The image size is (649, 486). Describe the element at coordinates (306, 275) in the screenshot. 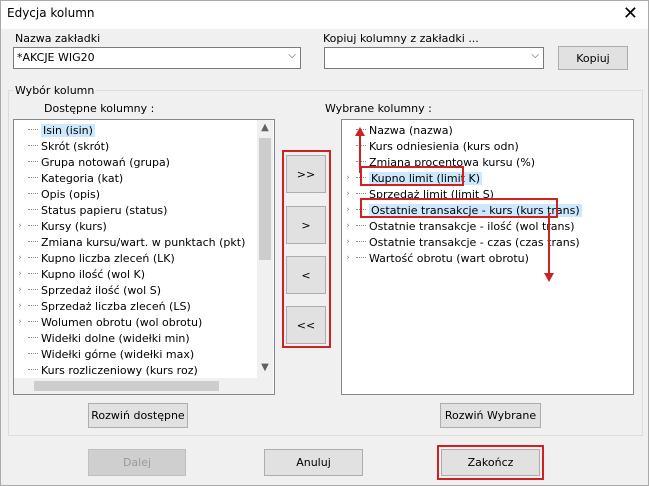

I see `remove-button: <` at that location.